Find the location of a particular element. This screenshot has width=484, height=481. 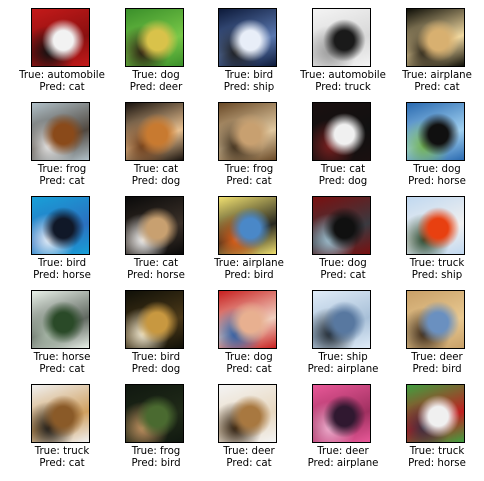

sample-cell: True: airplane Pred: cat is located at coordinates (436, 55).